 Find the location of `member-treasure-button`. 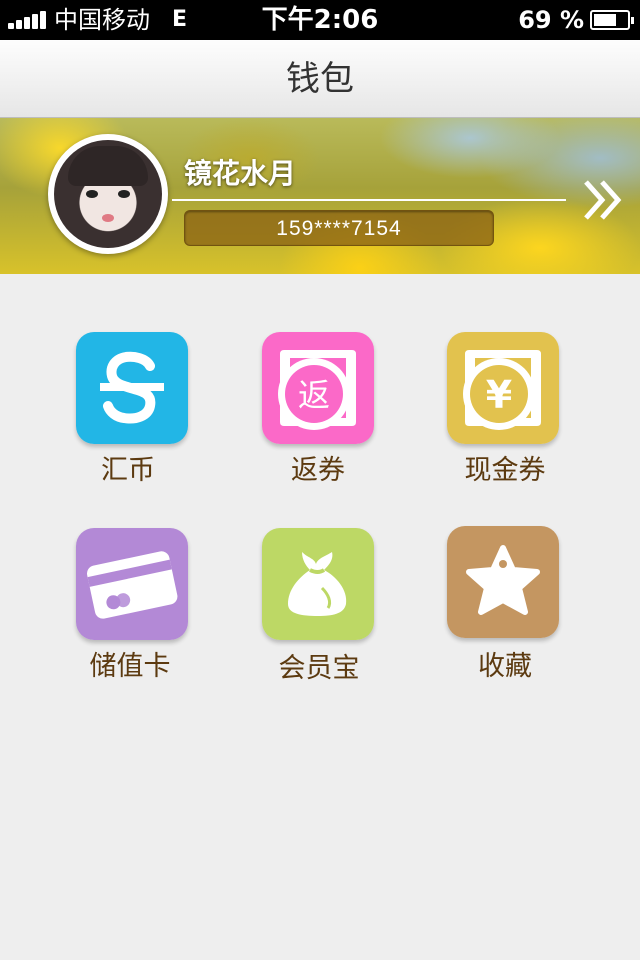

member-treasure-button is located at coordinates (318, 584).